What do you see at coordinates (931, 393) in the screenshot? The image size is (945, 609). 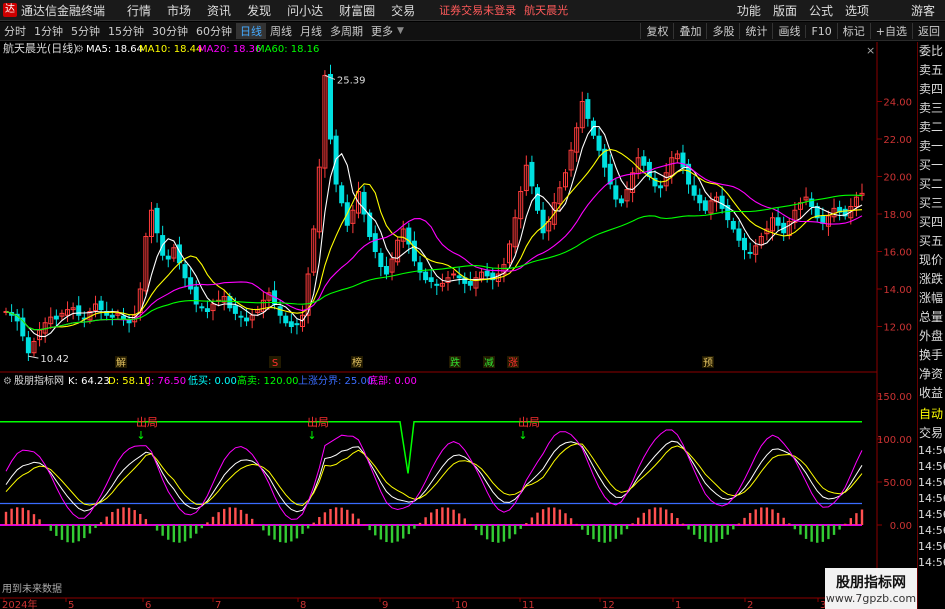 I see `quote-field-18: 收益` at bounding box center [931, 393].